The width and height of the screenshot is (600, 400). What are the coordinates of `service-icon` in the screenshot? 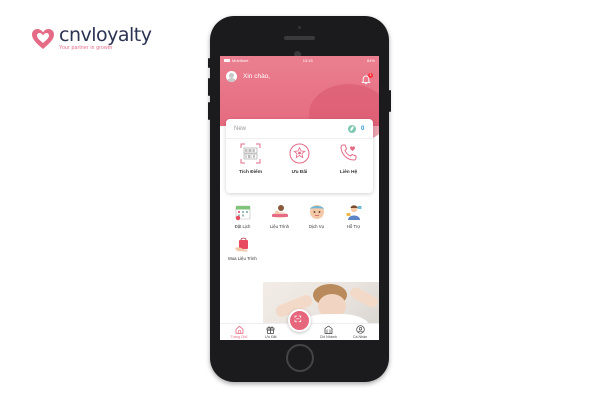 It's located at (316, 212).